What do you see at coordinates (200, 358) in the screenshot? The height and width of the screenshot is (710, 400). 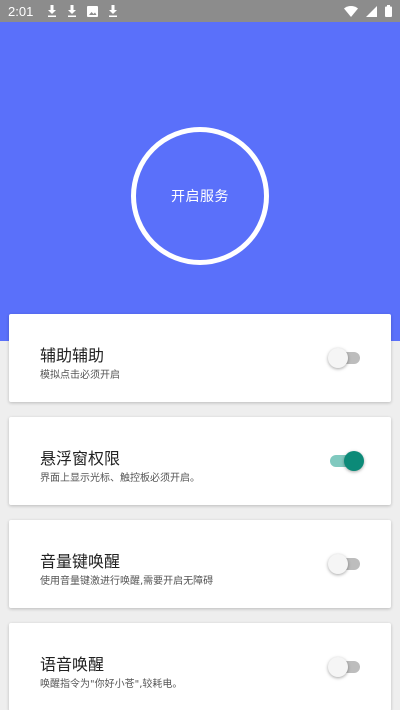 I see `setting-card-accessibility: 辅助辅助 模拟点击必须开启` at bounding box center [200, 358].